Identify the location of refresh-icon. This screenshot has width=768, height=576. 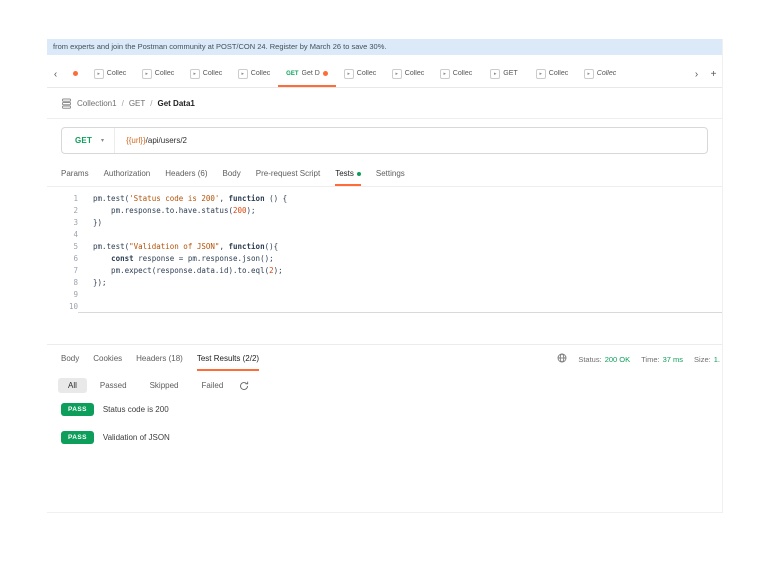
(244, 386).